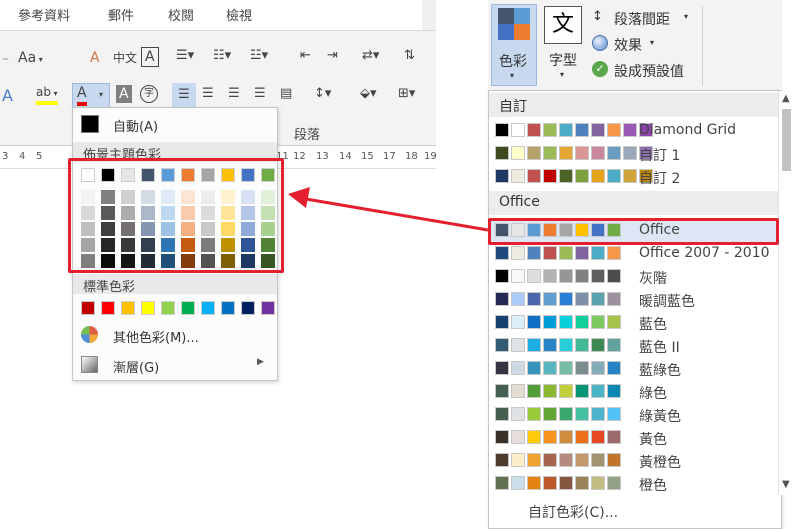 The image size is (810, 529). Describe the element at coordinates (181, 14) in the screenshot. I see `tab-review: 校閱` at that location.